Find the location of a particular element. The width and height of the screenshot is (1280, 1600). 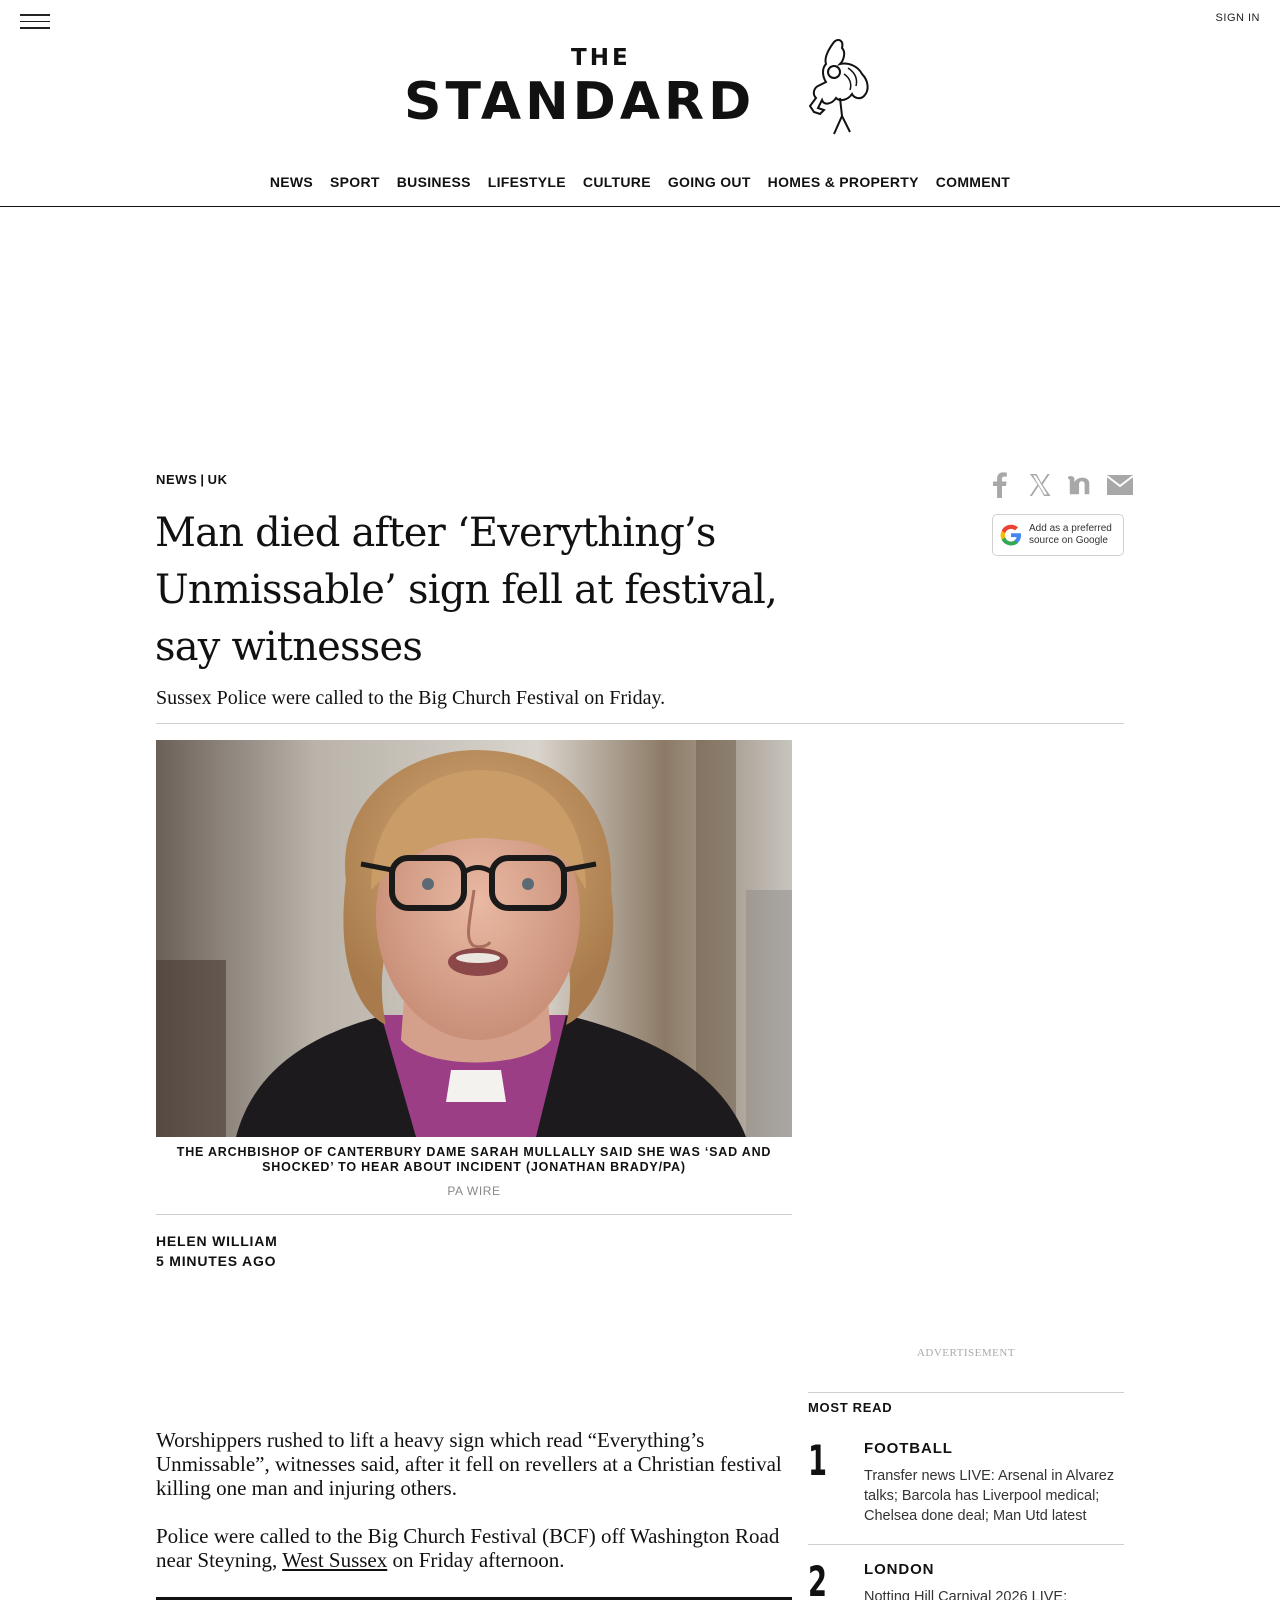

site-logo: THE STANDARD is located at coordinates (640, 88).